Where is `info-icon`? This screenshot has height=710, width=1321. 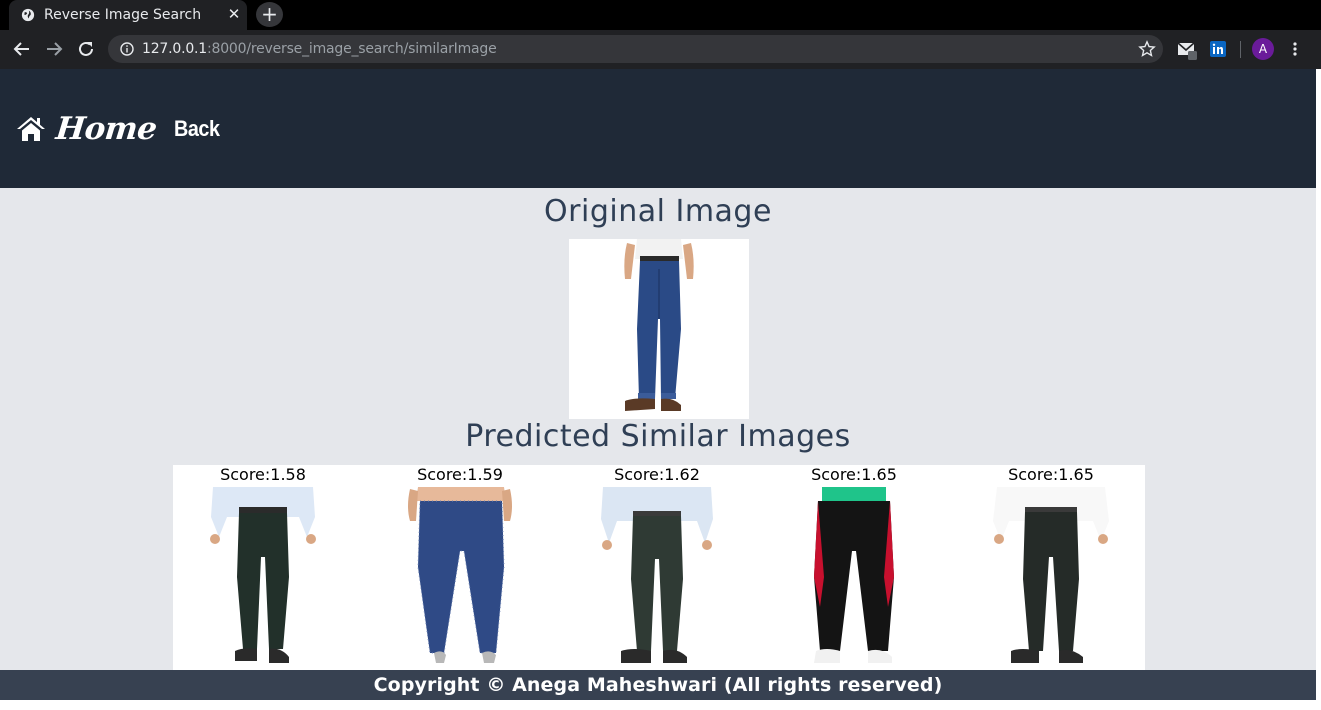 info-icon is located at coordinates (127, 49).